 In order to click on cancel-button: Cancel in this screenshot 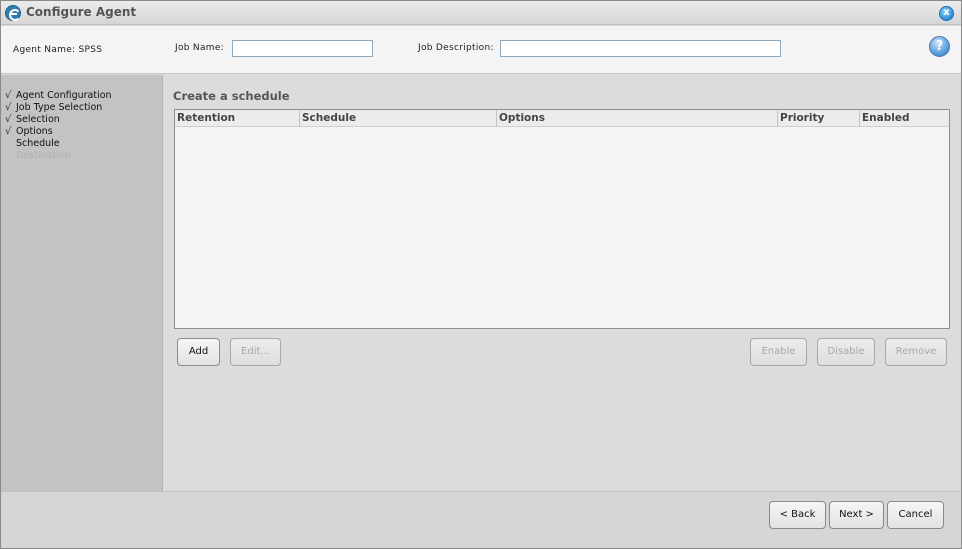, I will do `click(915, 515)`.